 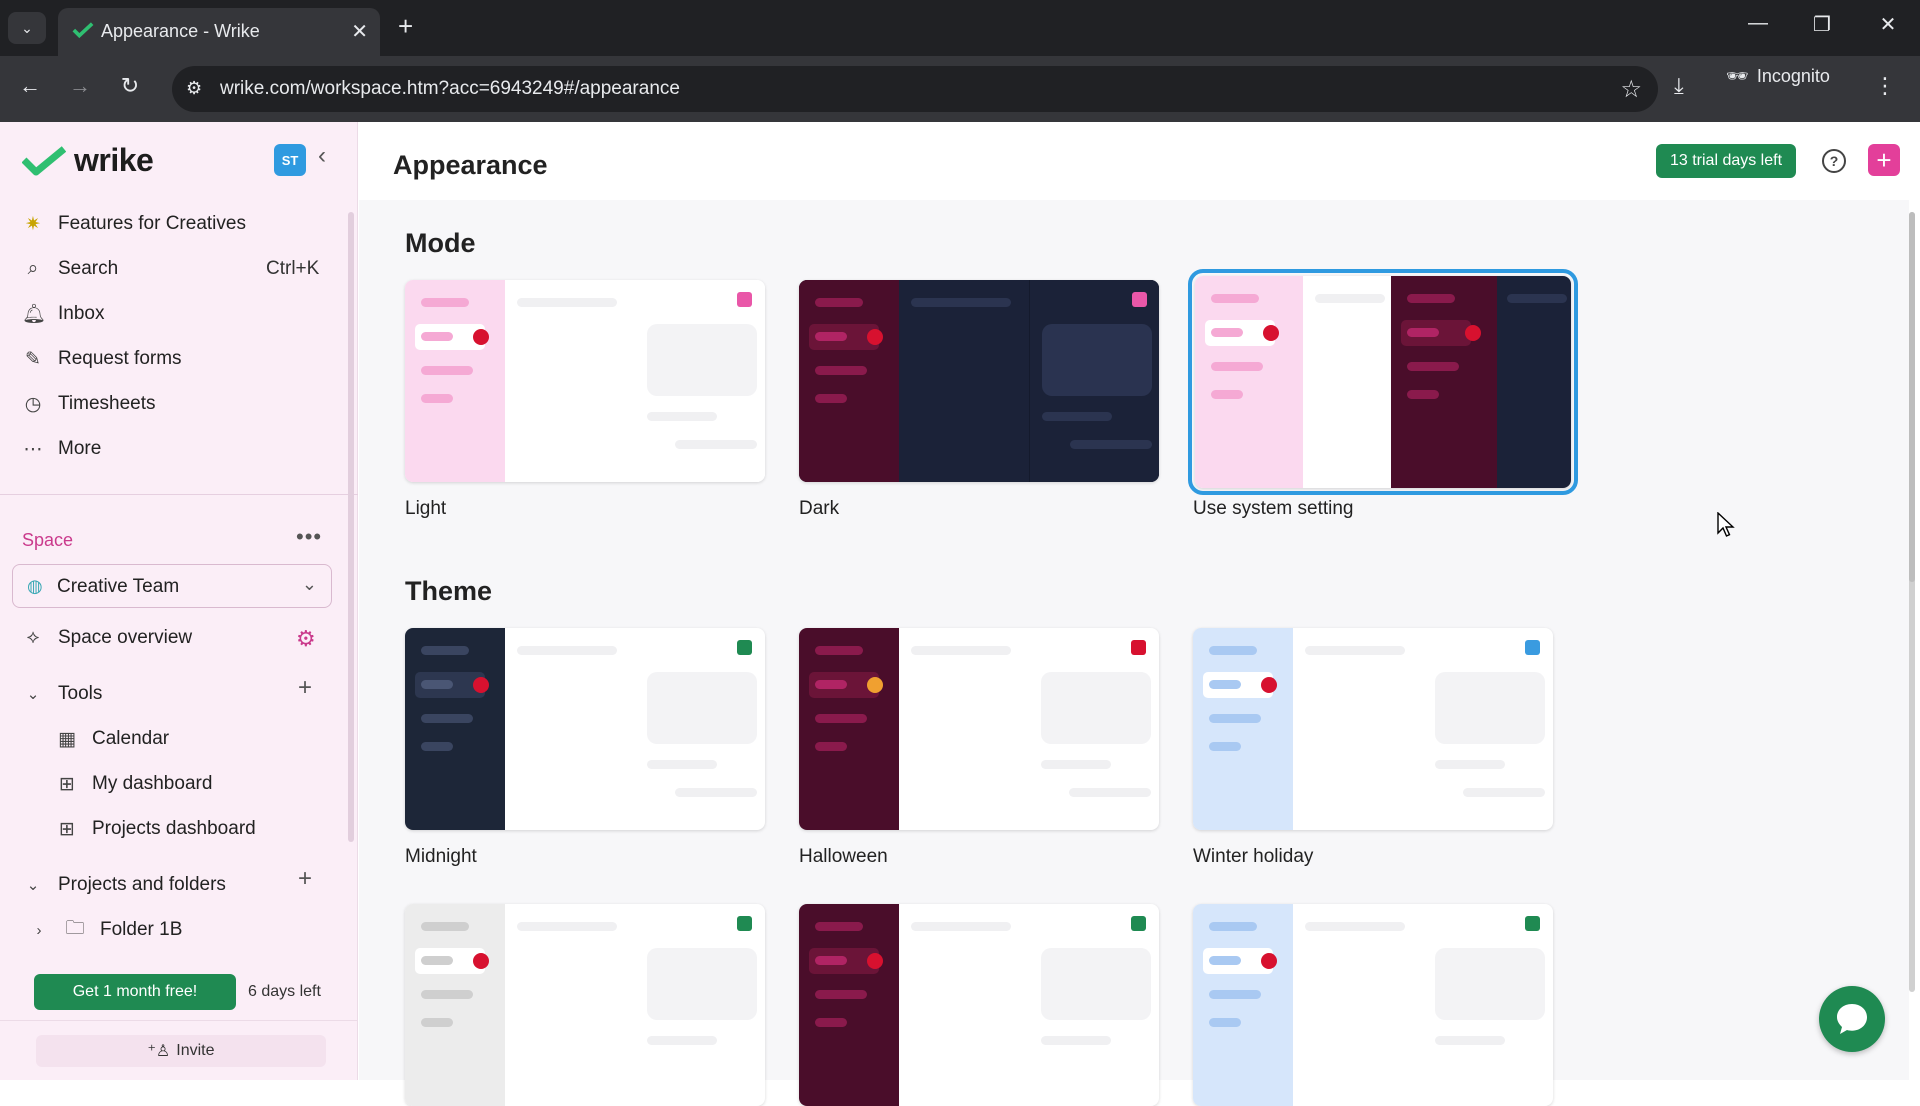 I want to click on forward-icon: →, so click(x=80, y=86).